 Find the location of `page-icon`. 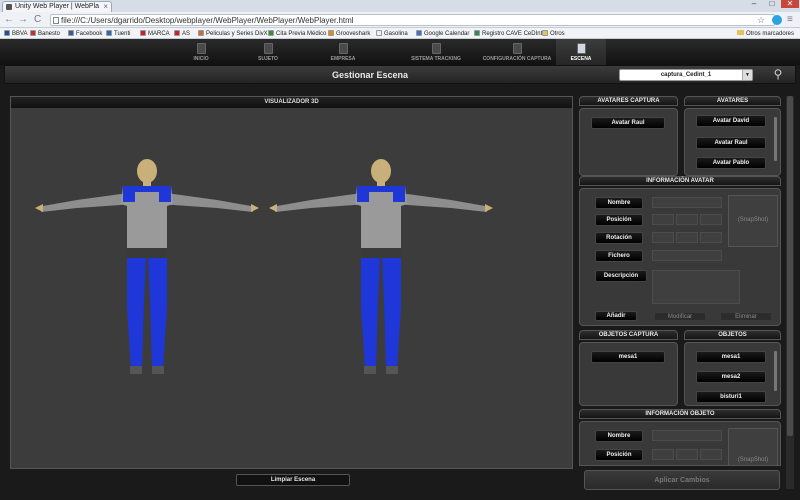

page-icon is located at coordinates (56, 20).